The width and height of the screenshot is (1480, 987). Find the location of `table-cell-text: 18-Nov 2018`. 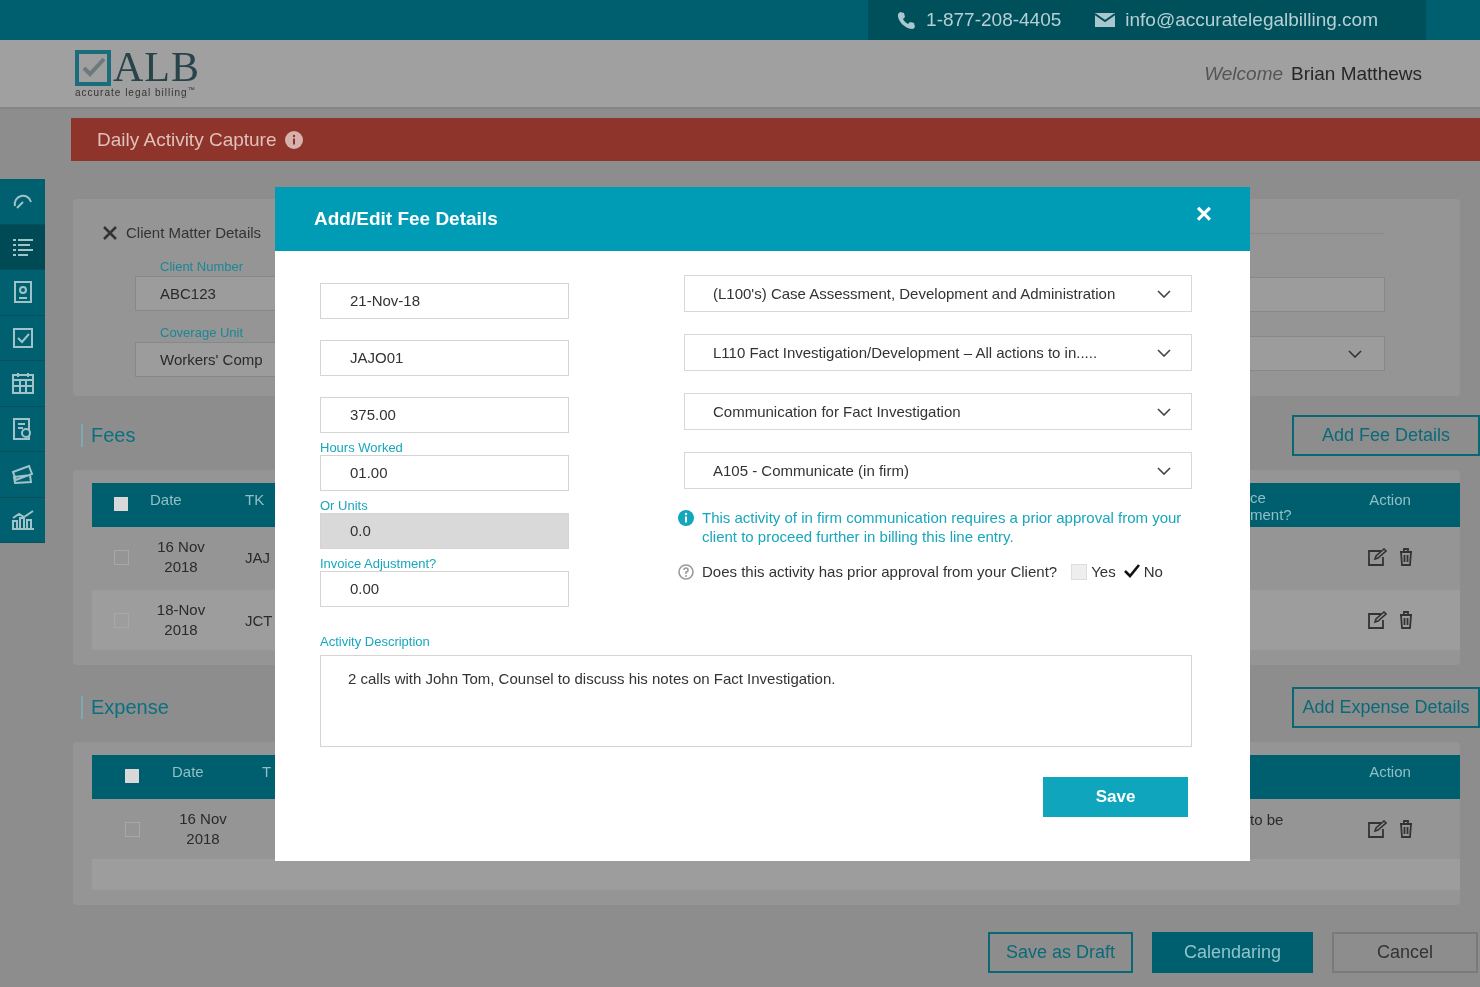

table-cell-text: 18-Nov 2018 is located at coordinates (181, 620).